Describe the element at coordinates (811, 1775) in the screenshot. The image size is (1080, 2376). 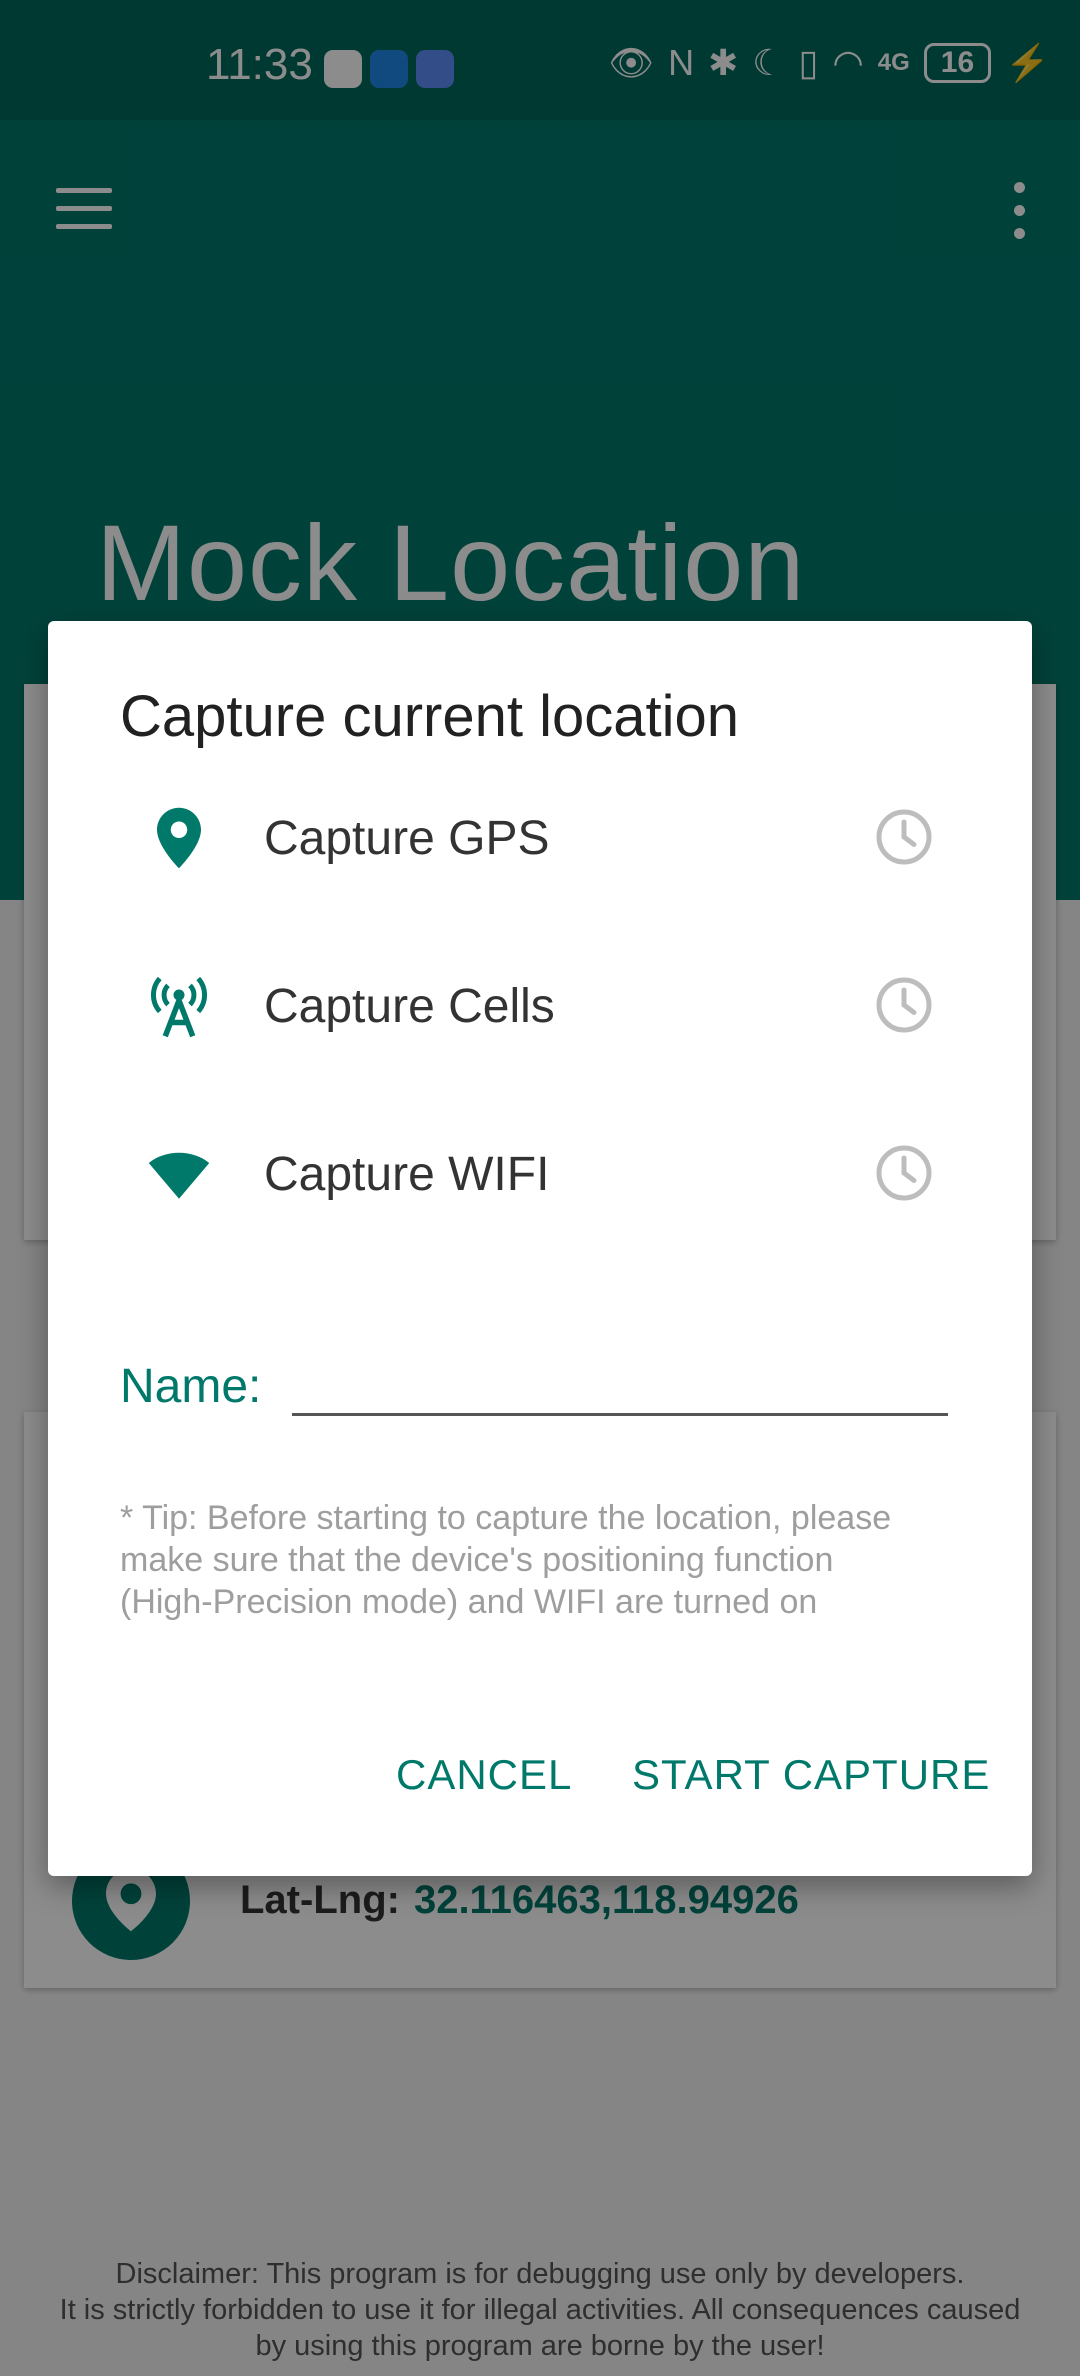
I see `start-capture-button: START CAPTURE` at that location.